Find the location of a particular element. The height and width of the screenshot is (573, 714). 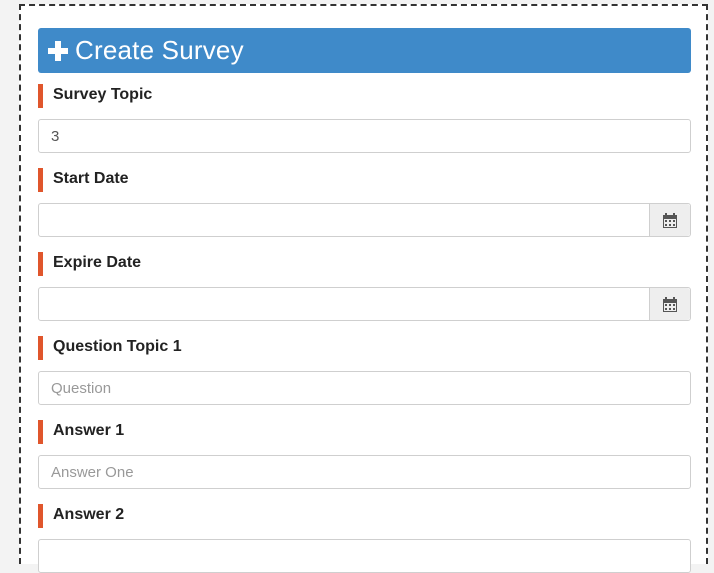

survey-topic-field is located at coordinates (364, 136).